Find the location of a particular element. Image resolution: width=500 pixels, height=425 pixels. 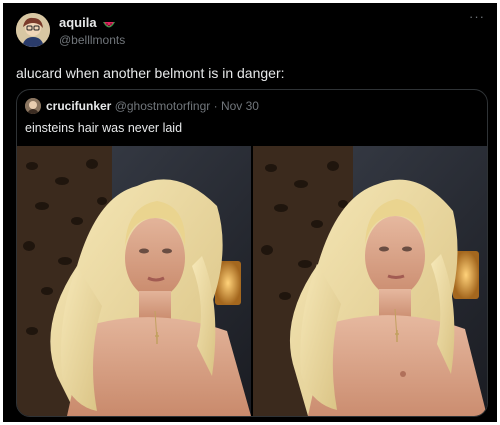

quoted-header: crucifunker @ghostmotorfingr · Nov 30 is located at coordinates (152, 106).